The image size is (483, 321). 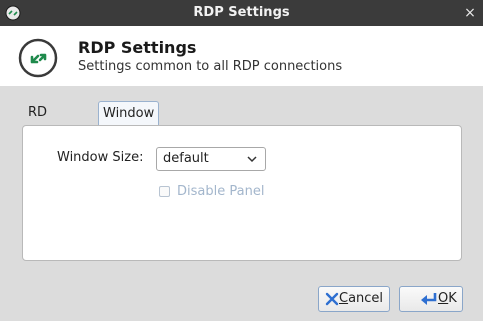 What do you see at coordinates (332, 299) in the screenshot?
I see `cancel-x-icon` at bounding box center [332, 299].